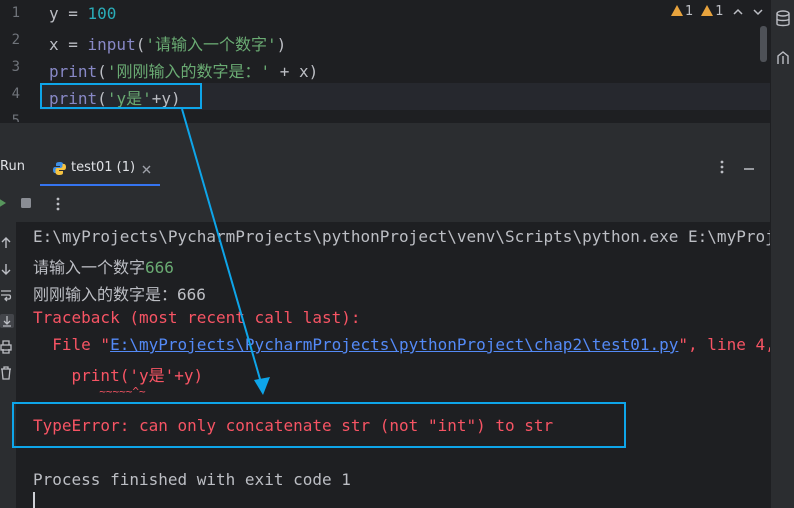 The height and width of the screenshot is (508, 794). Describe the element at coordinates (211, 44) in the screenshot. I see `code-token-string: '请输入一个数字'` at that location.